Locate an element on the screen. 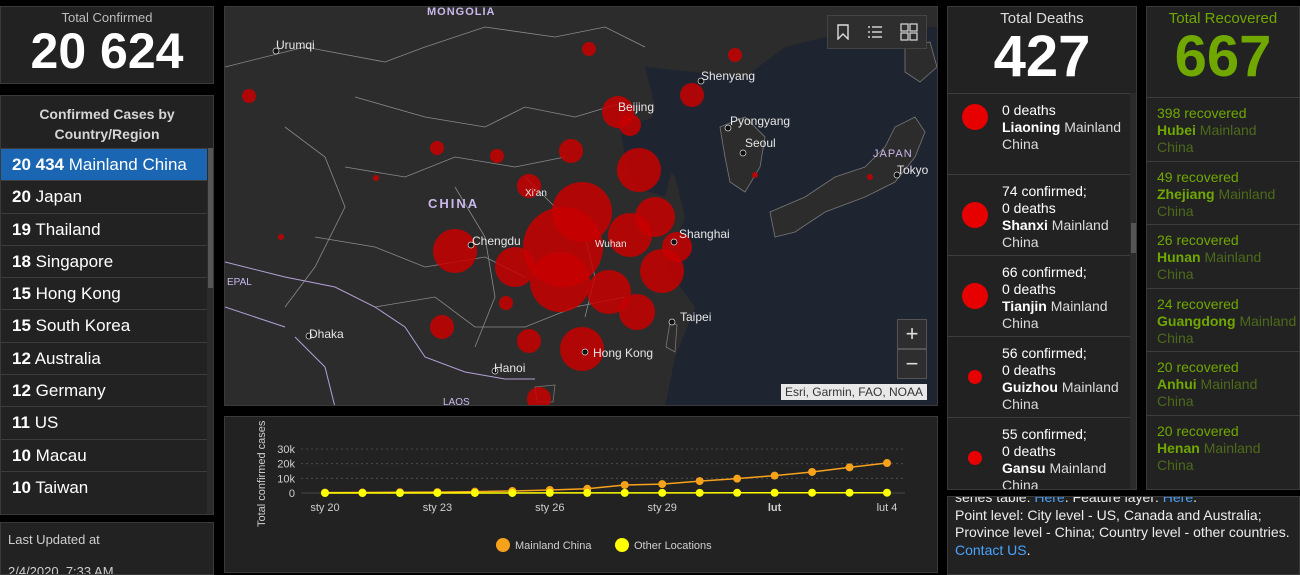 This screenshot has height=575, width=1300. recovered-row: 20 recovered Anhui Mainland China is located at coordinates (1223, 383).